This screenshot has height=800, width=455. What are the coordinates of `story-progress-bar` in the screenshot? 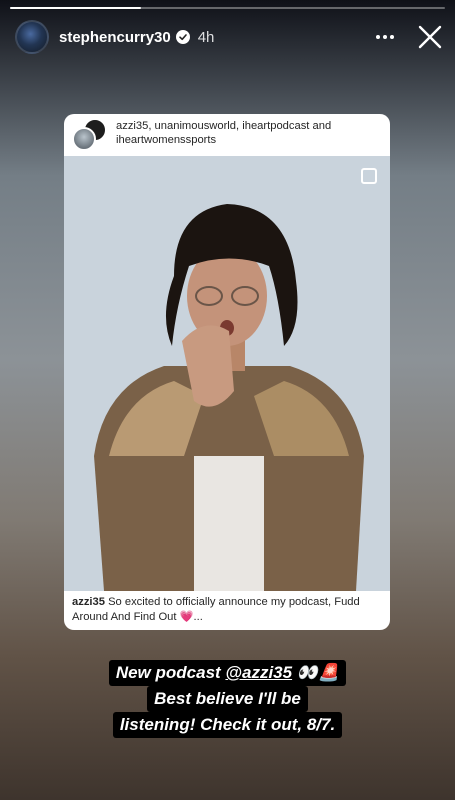 It's located at (227, 8).